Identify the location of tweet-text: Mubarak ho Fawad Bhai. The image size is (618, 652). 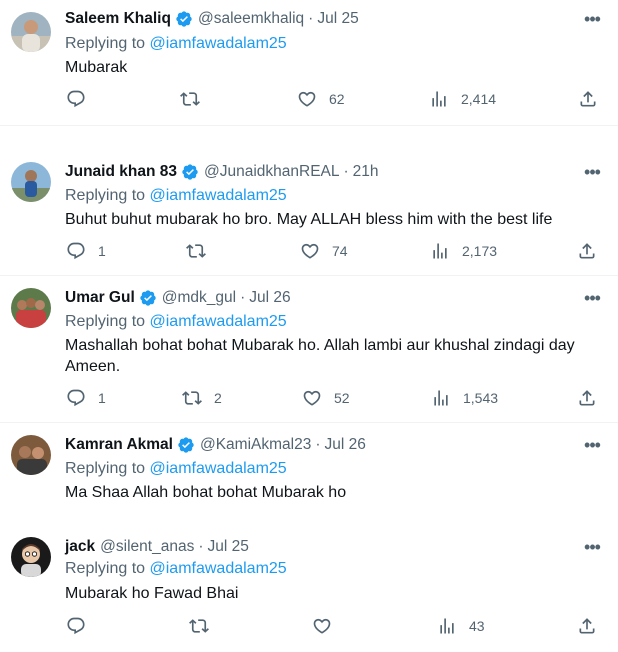
(152, 593).